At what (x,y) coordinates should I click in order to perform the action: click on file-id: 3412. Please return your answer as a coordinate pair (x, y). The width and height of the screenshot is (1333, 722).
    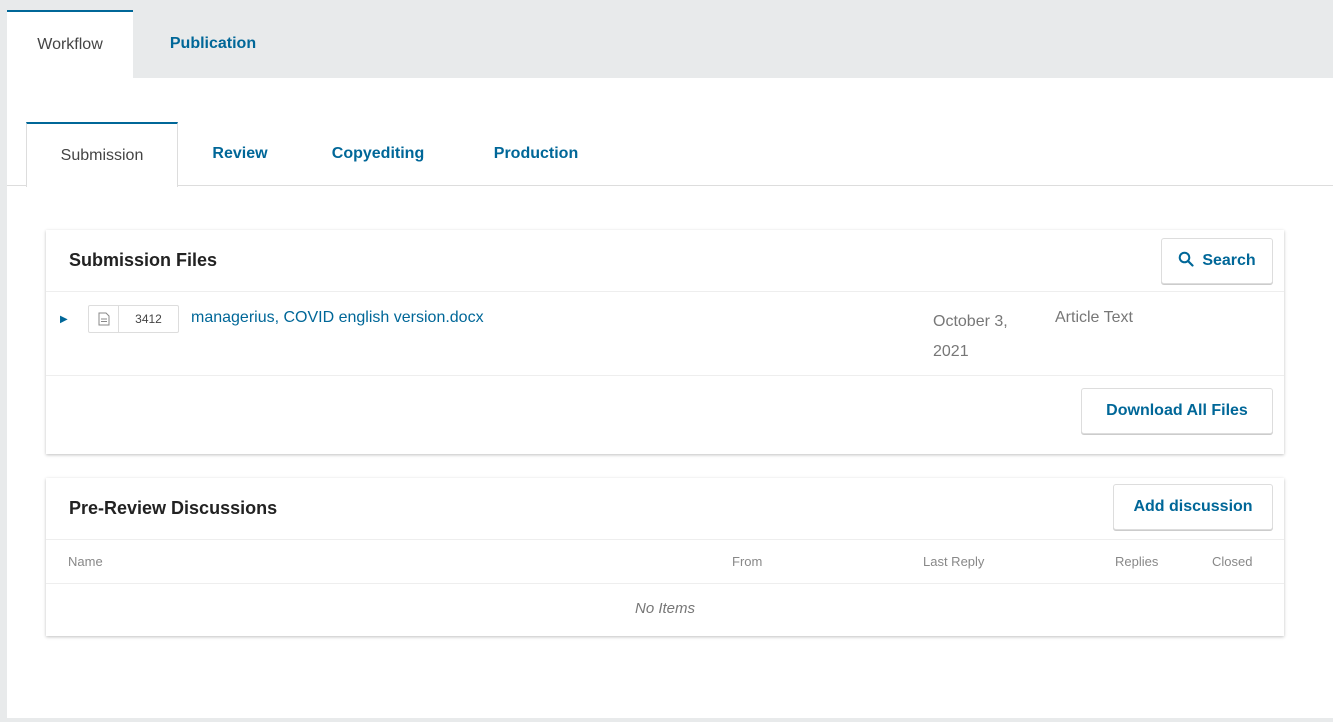
    Looking at the image, I should click on (148, 319).